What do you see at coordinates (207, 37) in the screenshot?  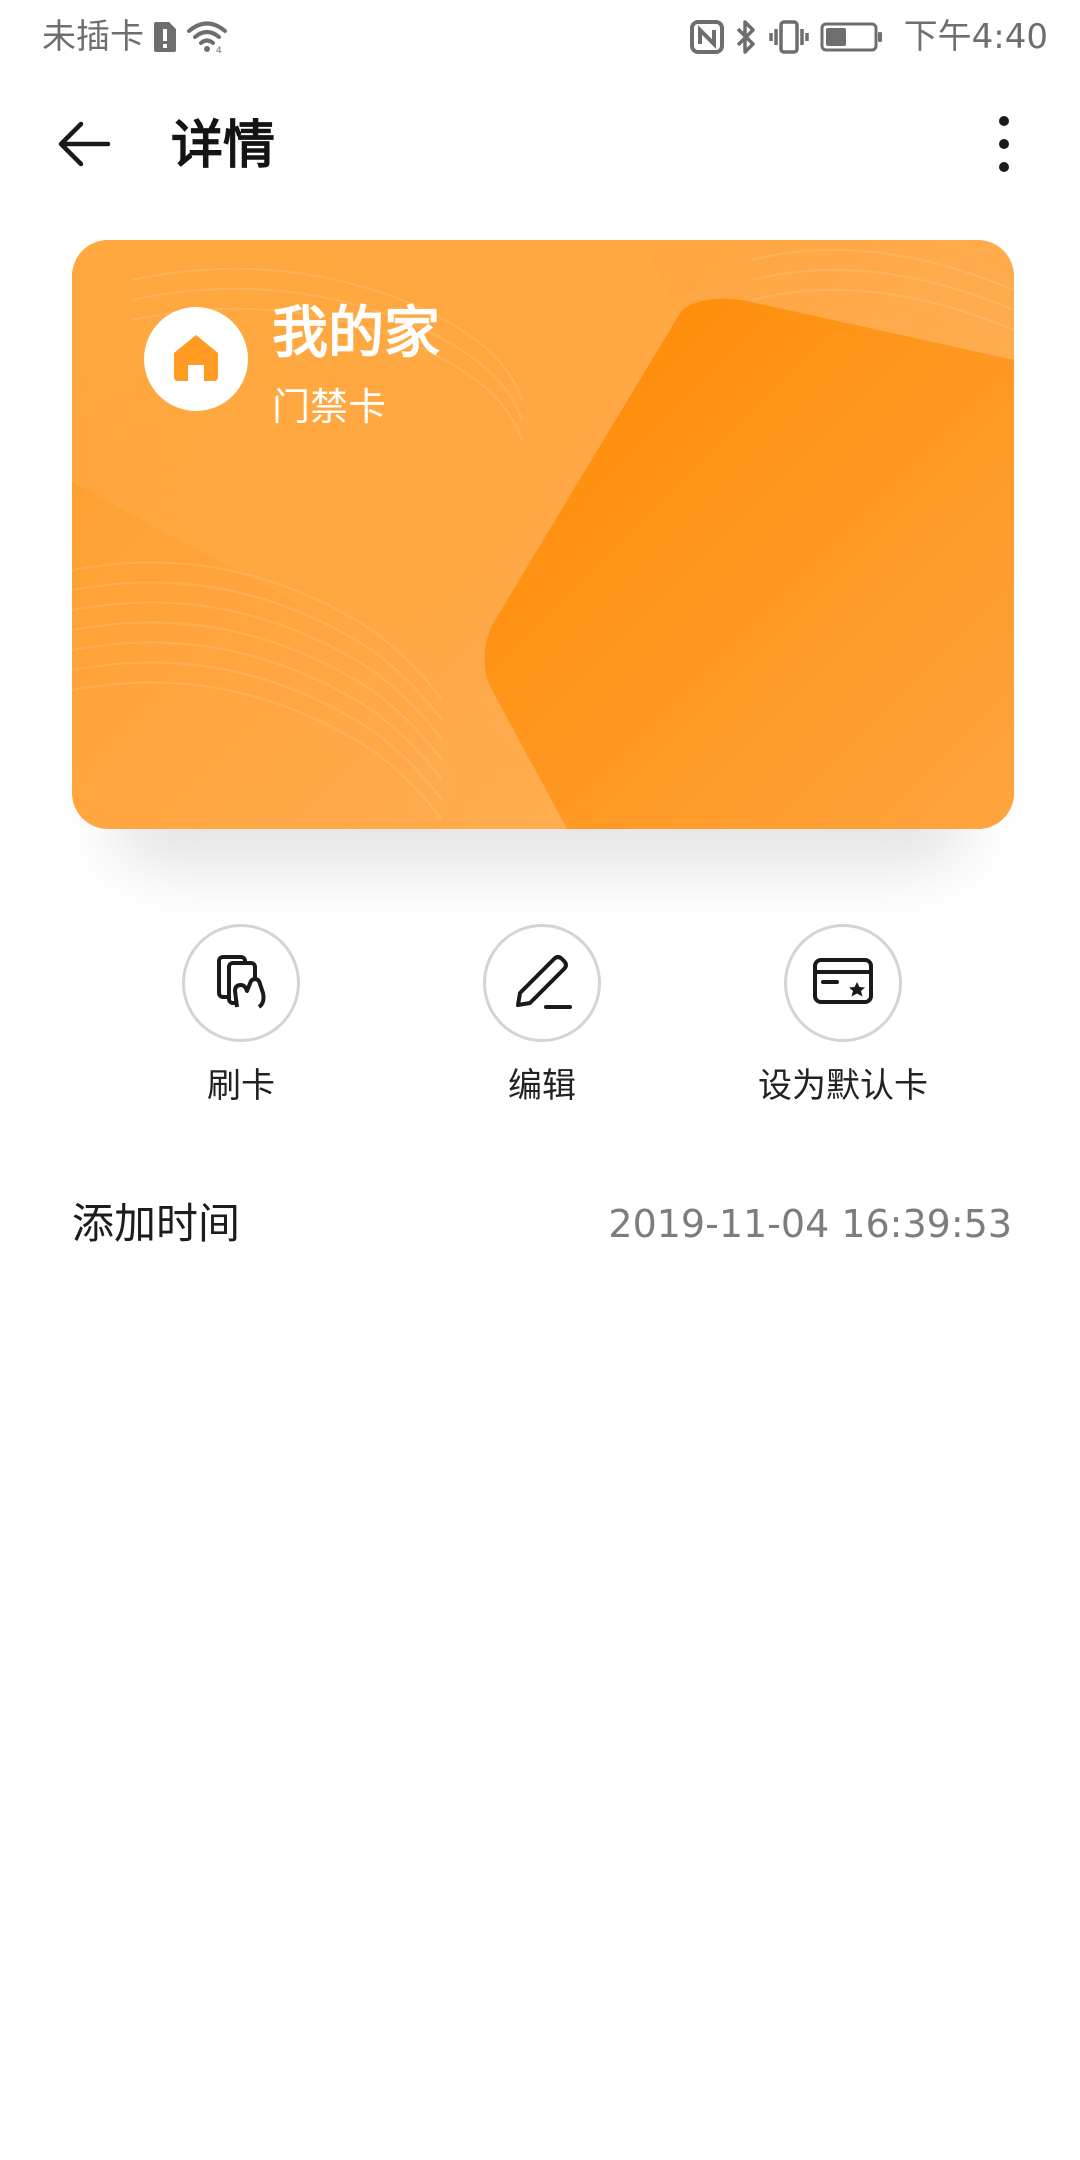 I see `wifi-icon: 4` at bounding box center [207, 37].